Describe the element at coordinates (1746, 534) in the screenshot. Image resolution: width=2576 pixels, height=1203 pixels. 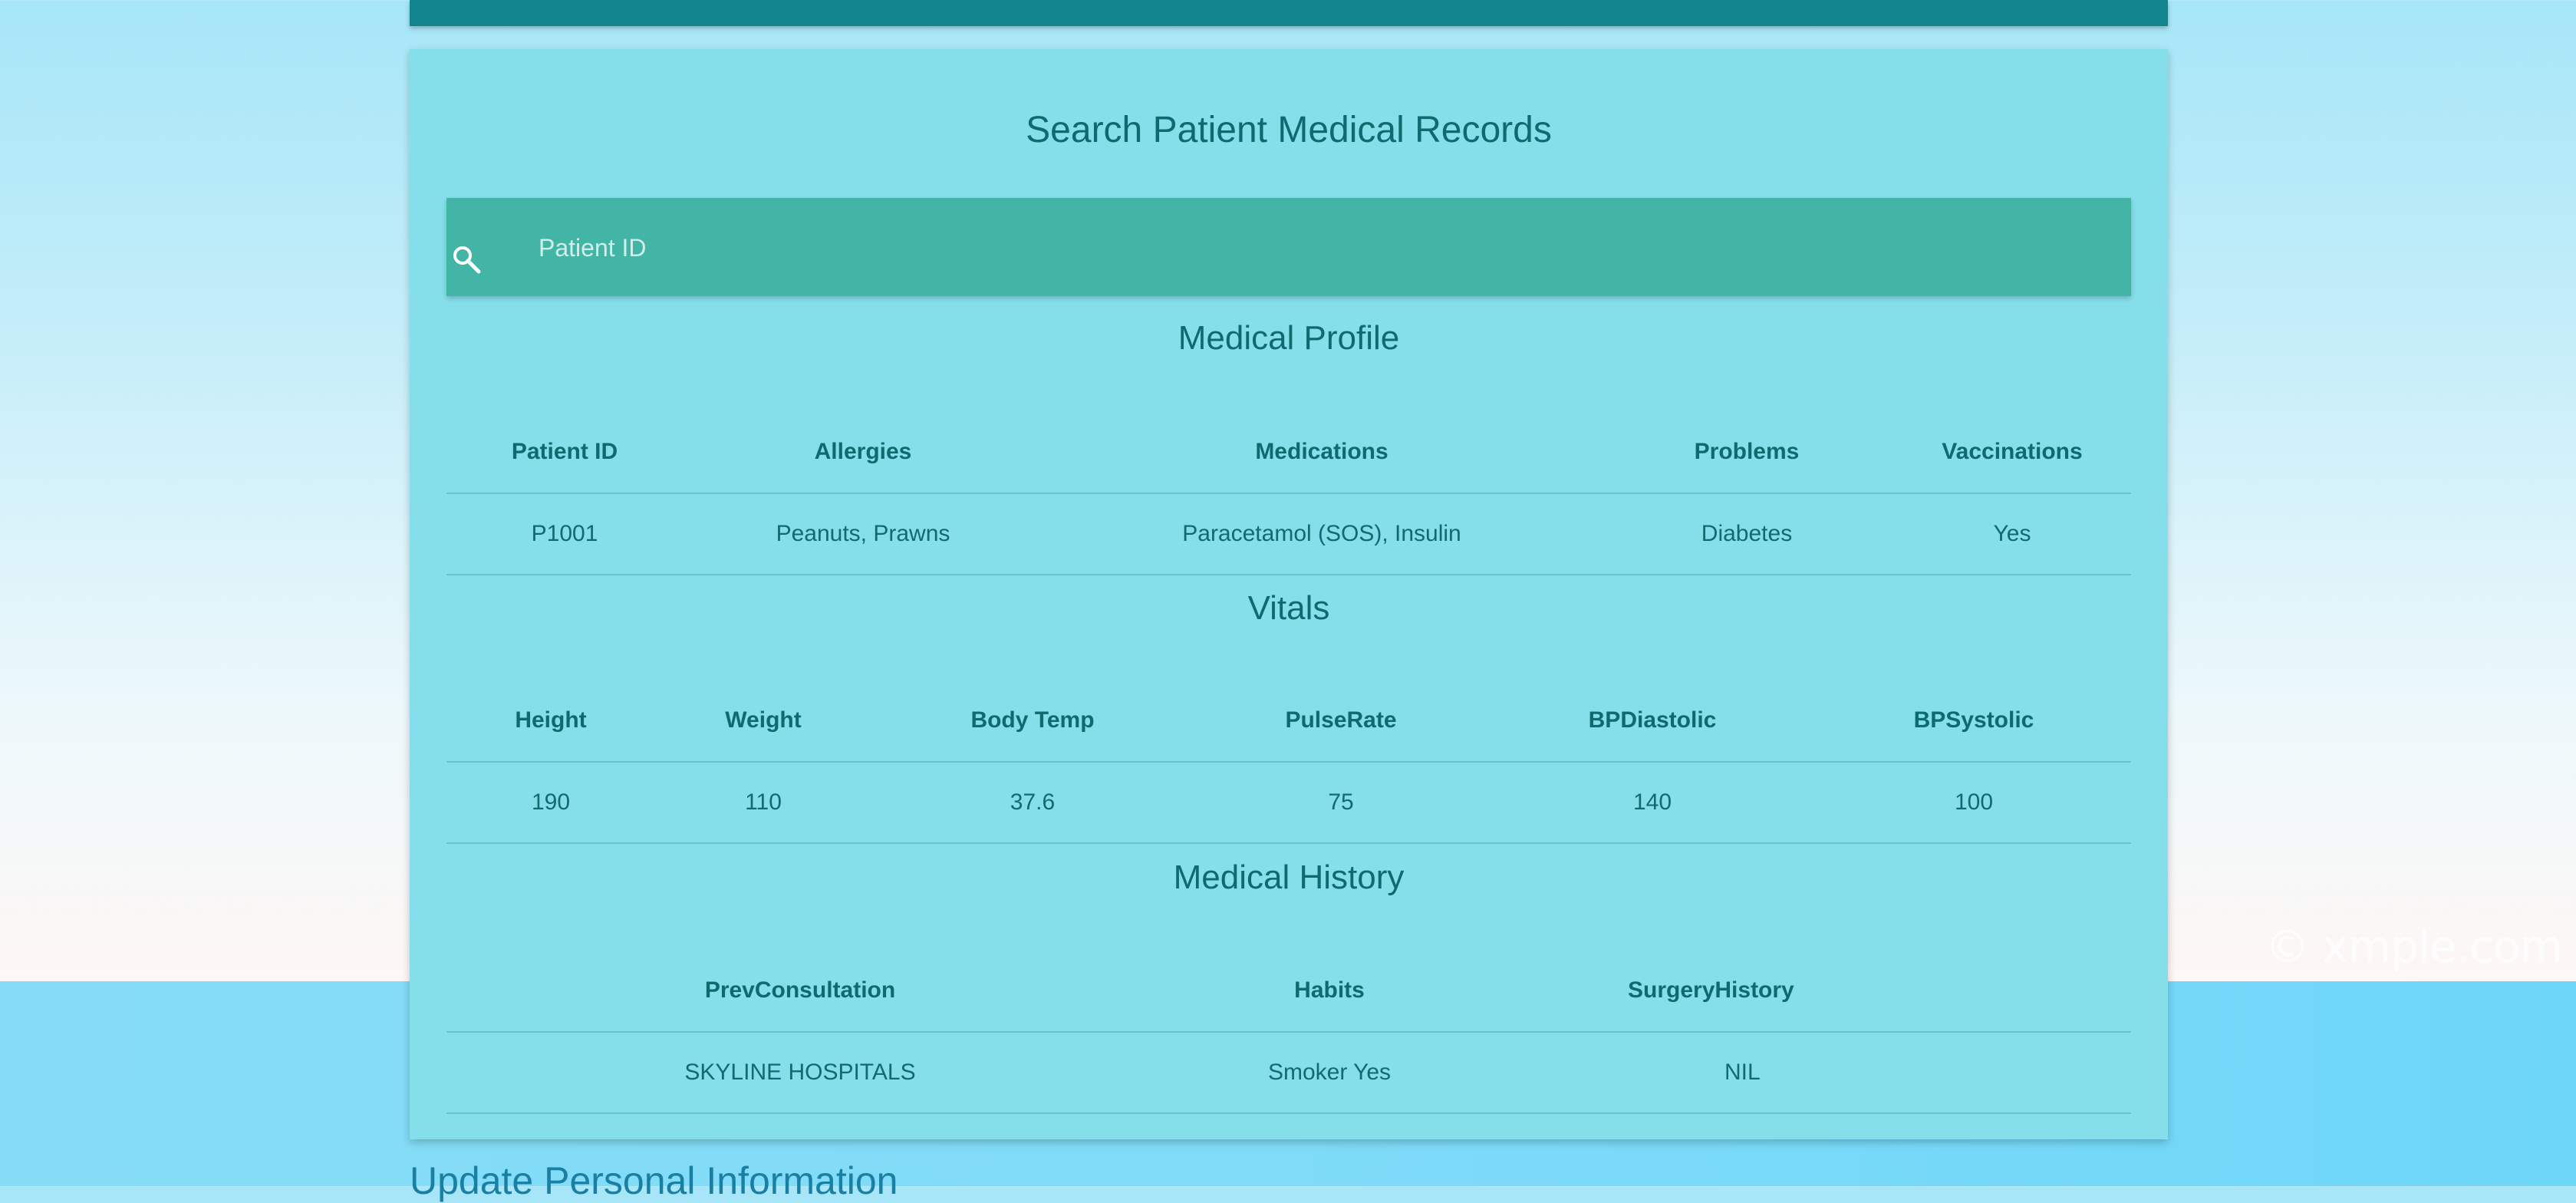
I see `table-cell: Diabetes` at that location.